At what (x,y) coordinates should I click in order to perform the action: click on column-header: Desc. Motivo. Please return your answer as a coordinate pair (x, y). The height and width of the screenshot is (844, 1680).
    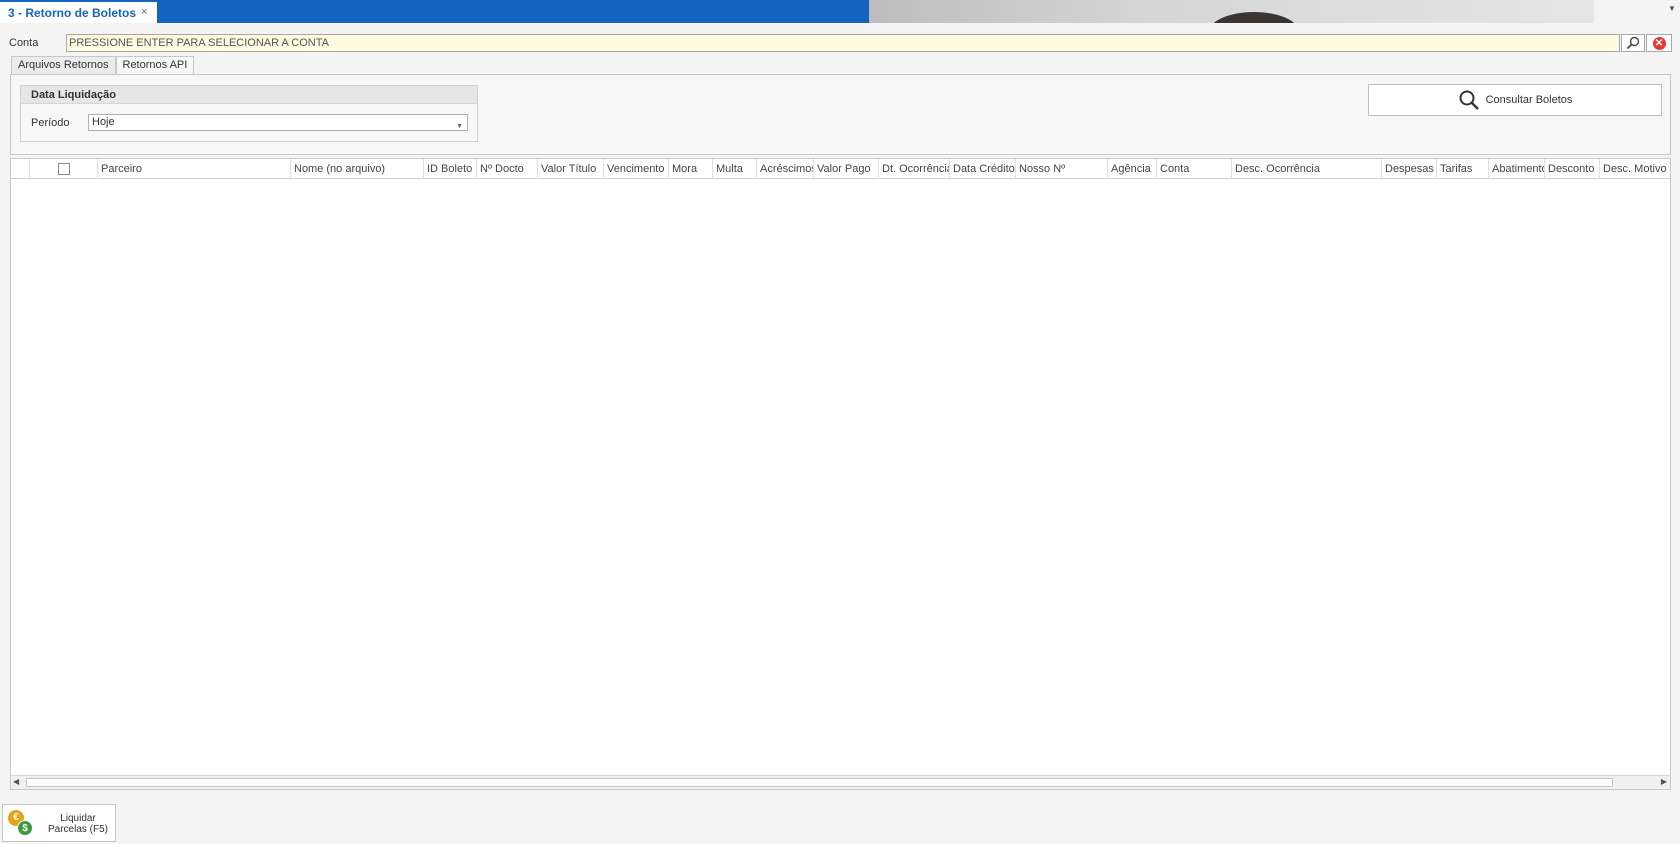
    Looking at the image, I should click on (1634, 169).